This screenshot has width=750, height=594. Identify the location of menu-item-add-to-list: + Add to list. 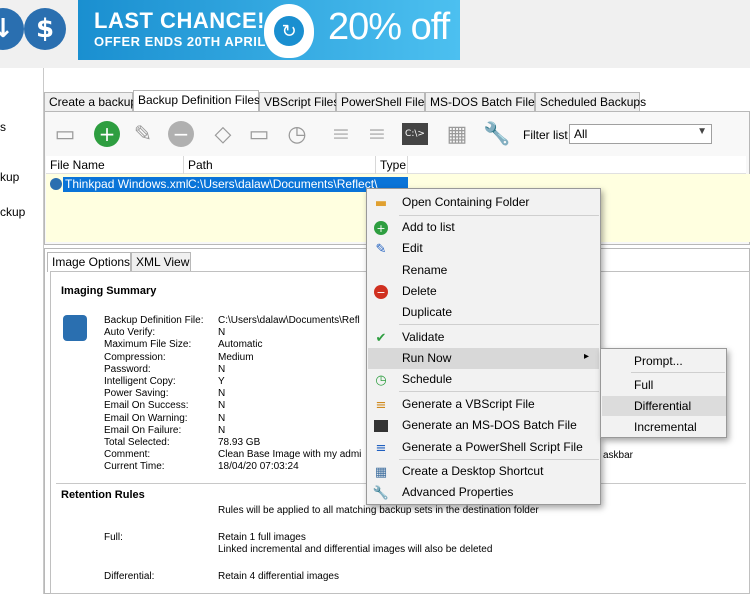
(483, 227).